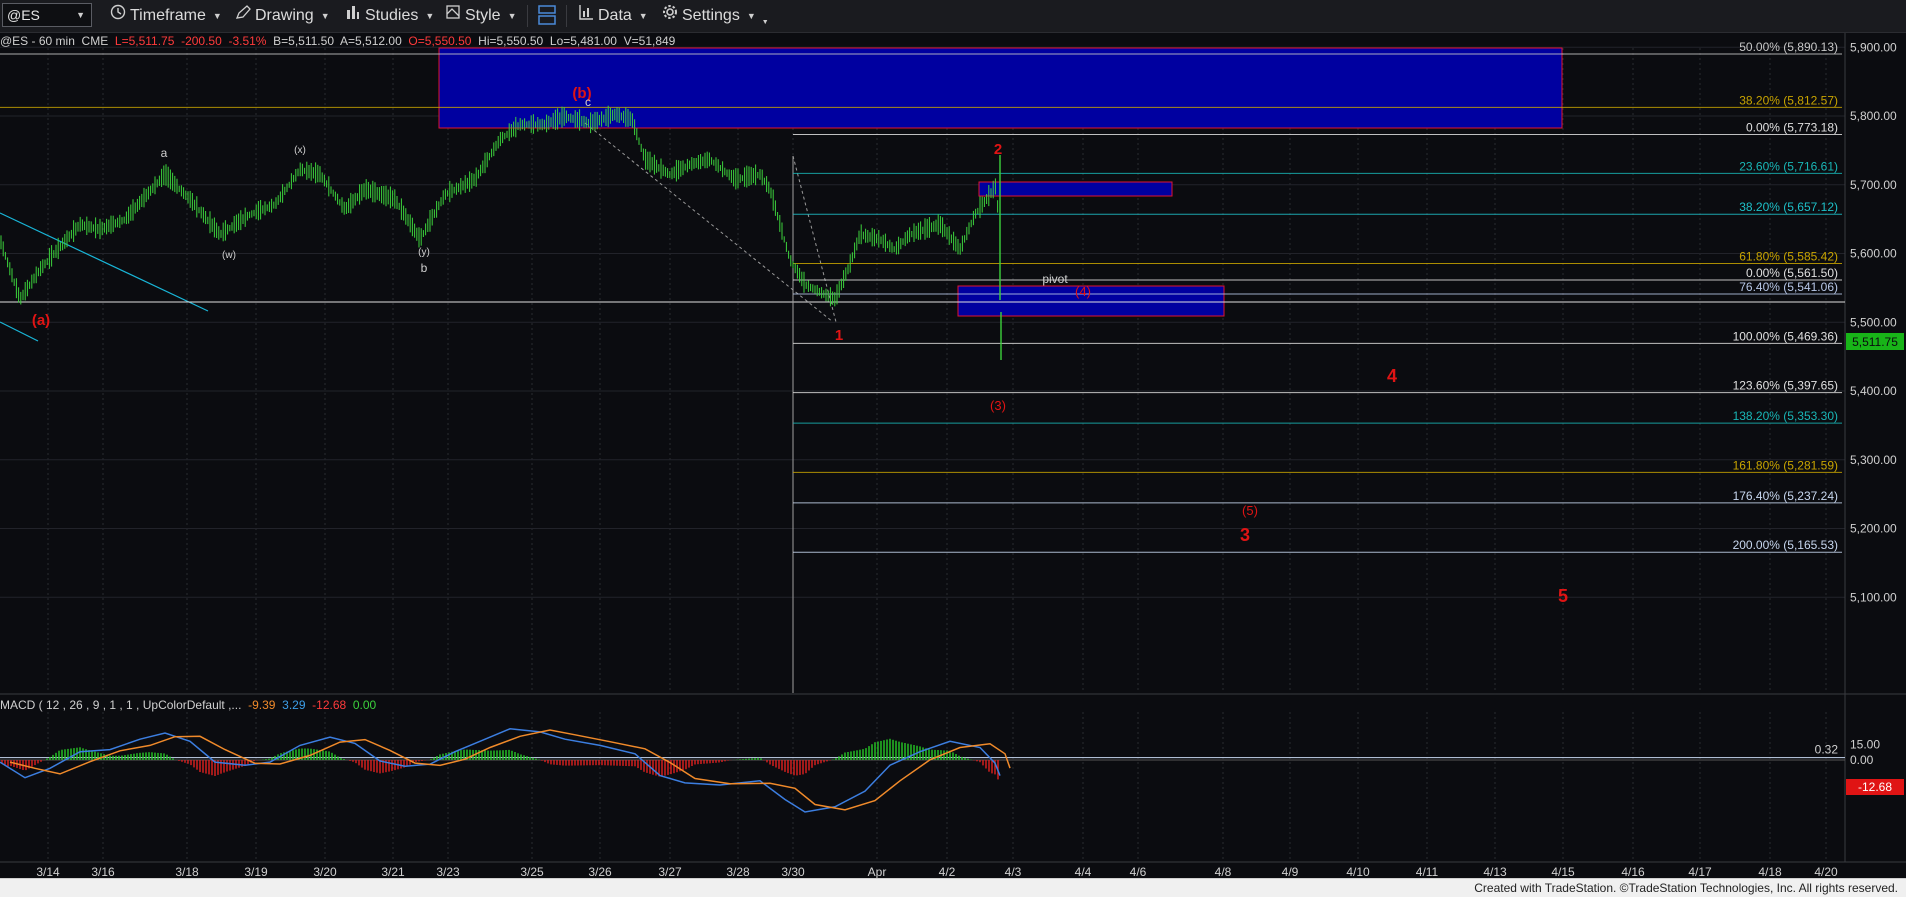  What do you see at coordinates (1788, 287) in the screenshot?
I see `fib-level-label: 76.40% (5,541.06)` at bounding box center [1788, 287].